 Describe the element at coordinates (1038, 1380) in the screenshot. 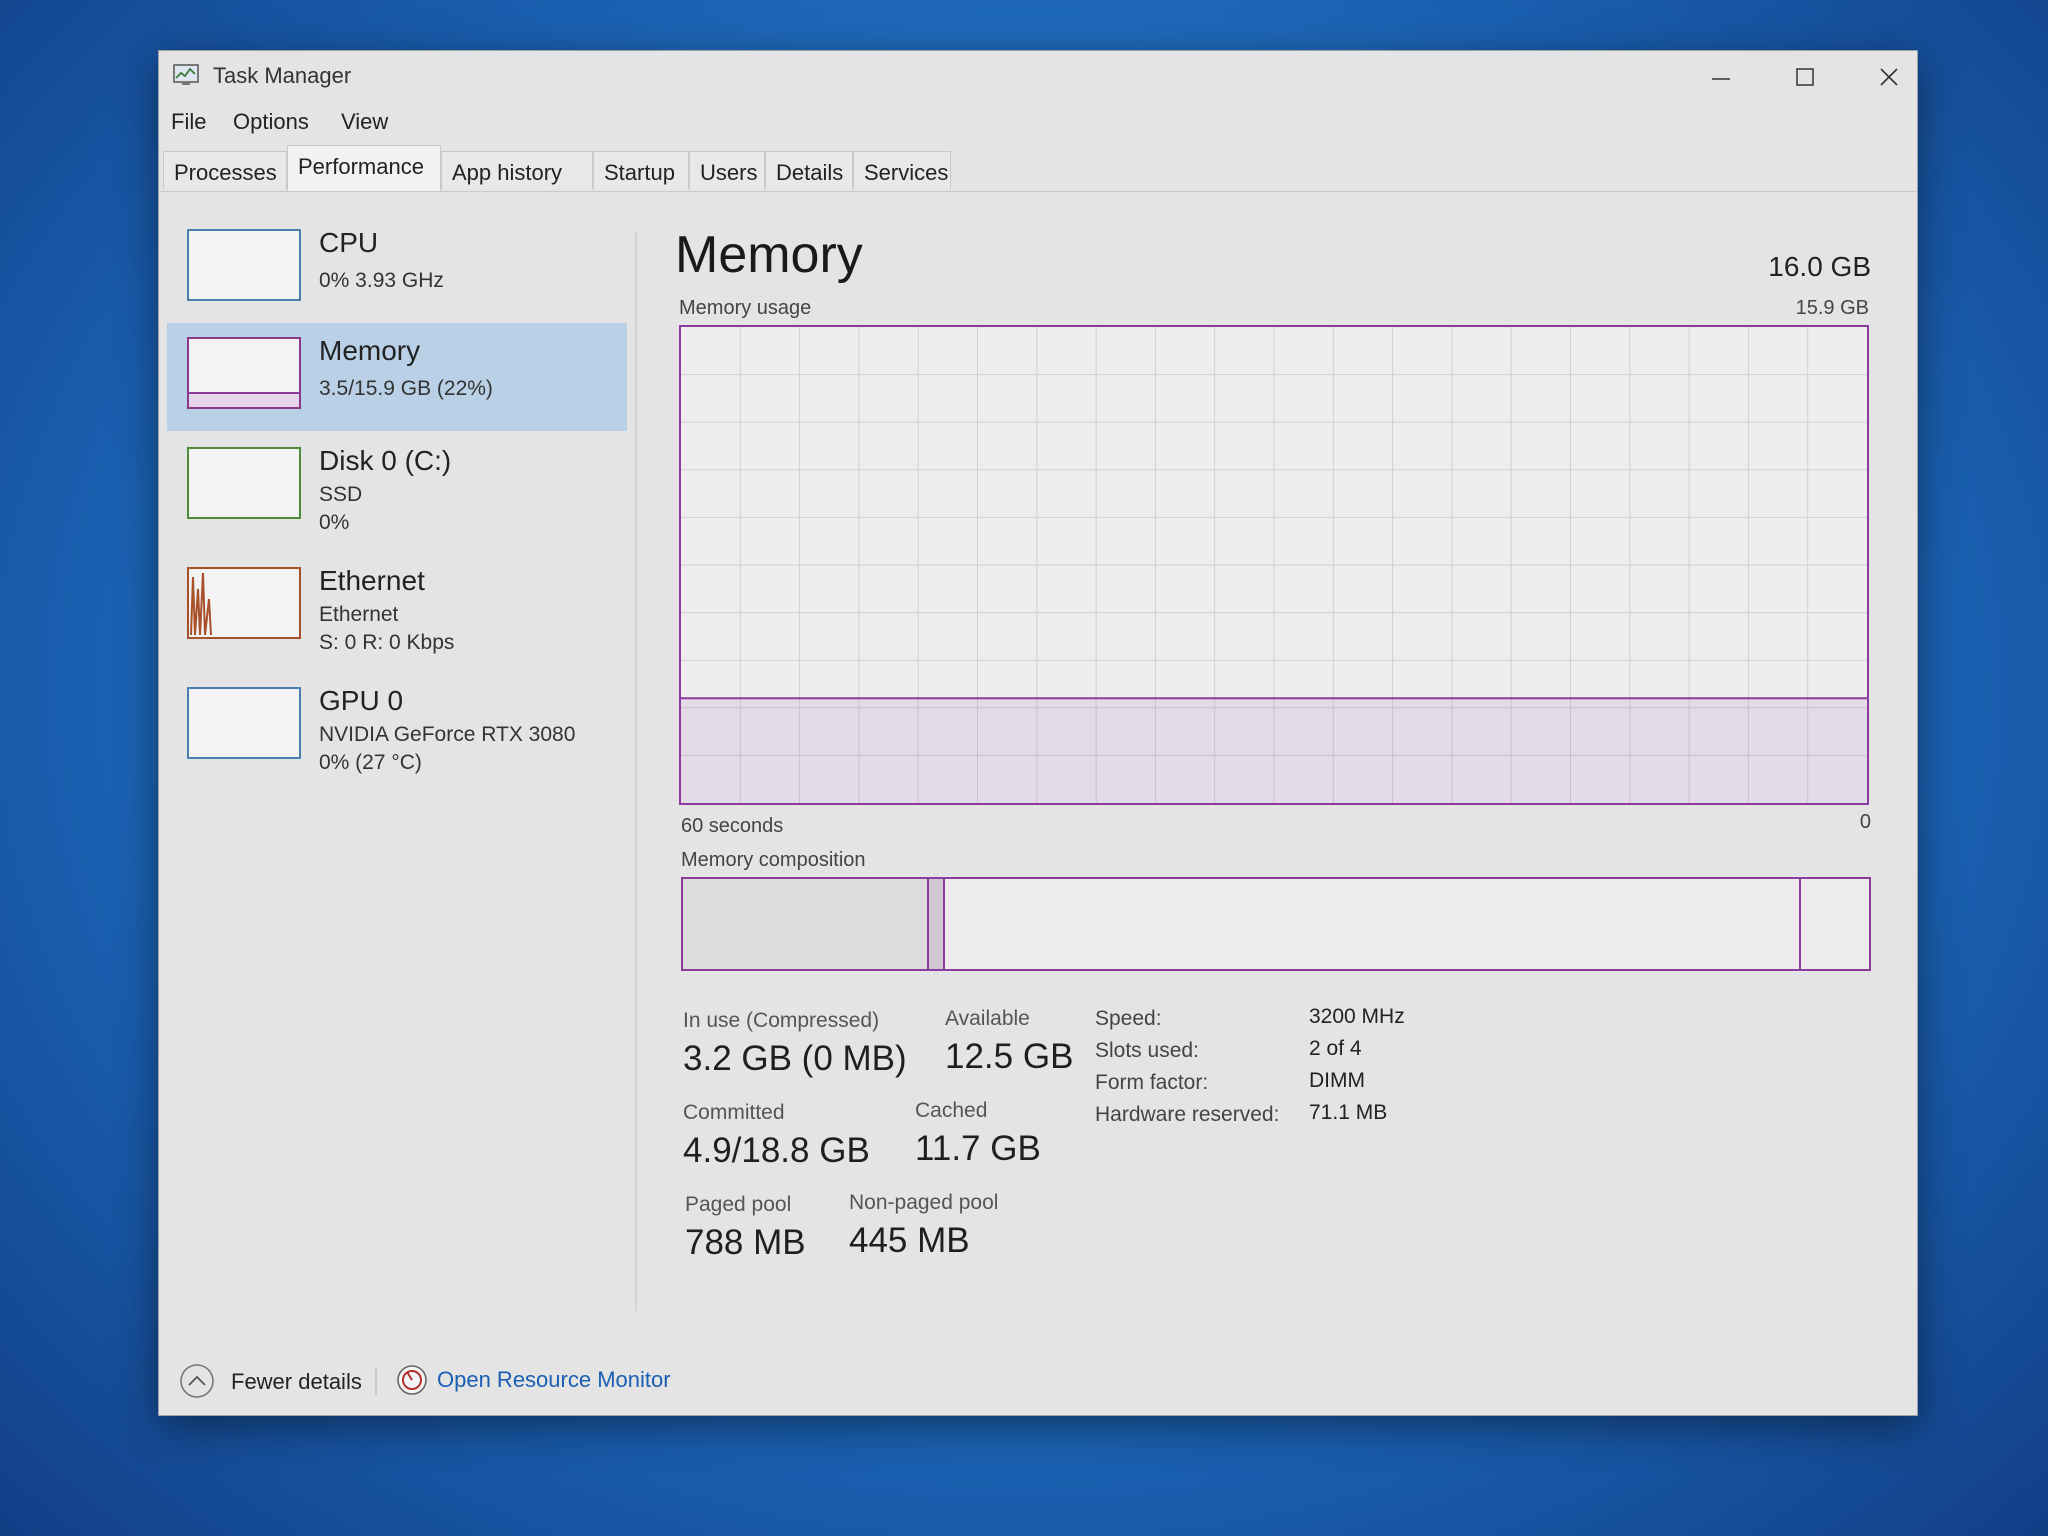

I see `footer-bar: Fewer details Open Resource Monitor` at that location.